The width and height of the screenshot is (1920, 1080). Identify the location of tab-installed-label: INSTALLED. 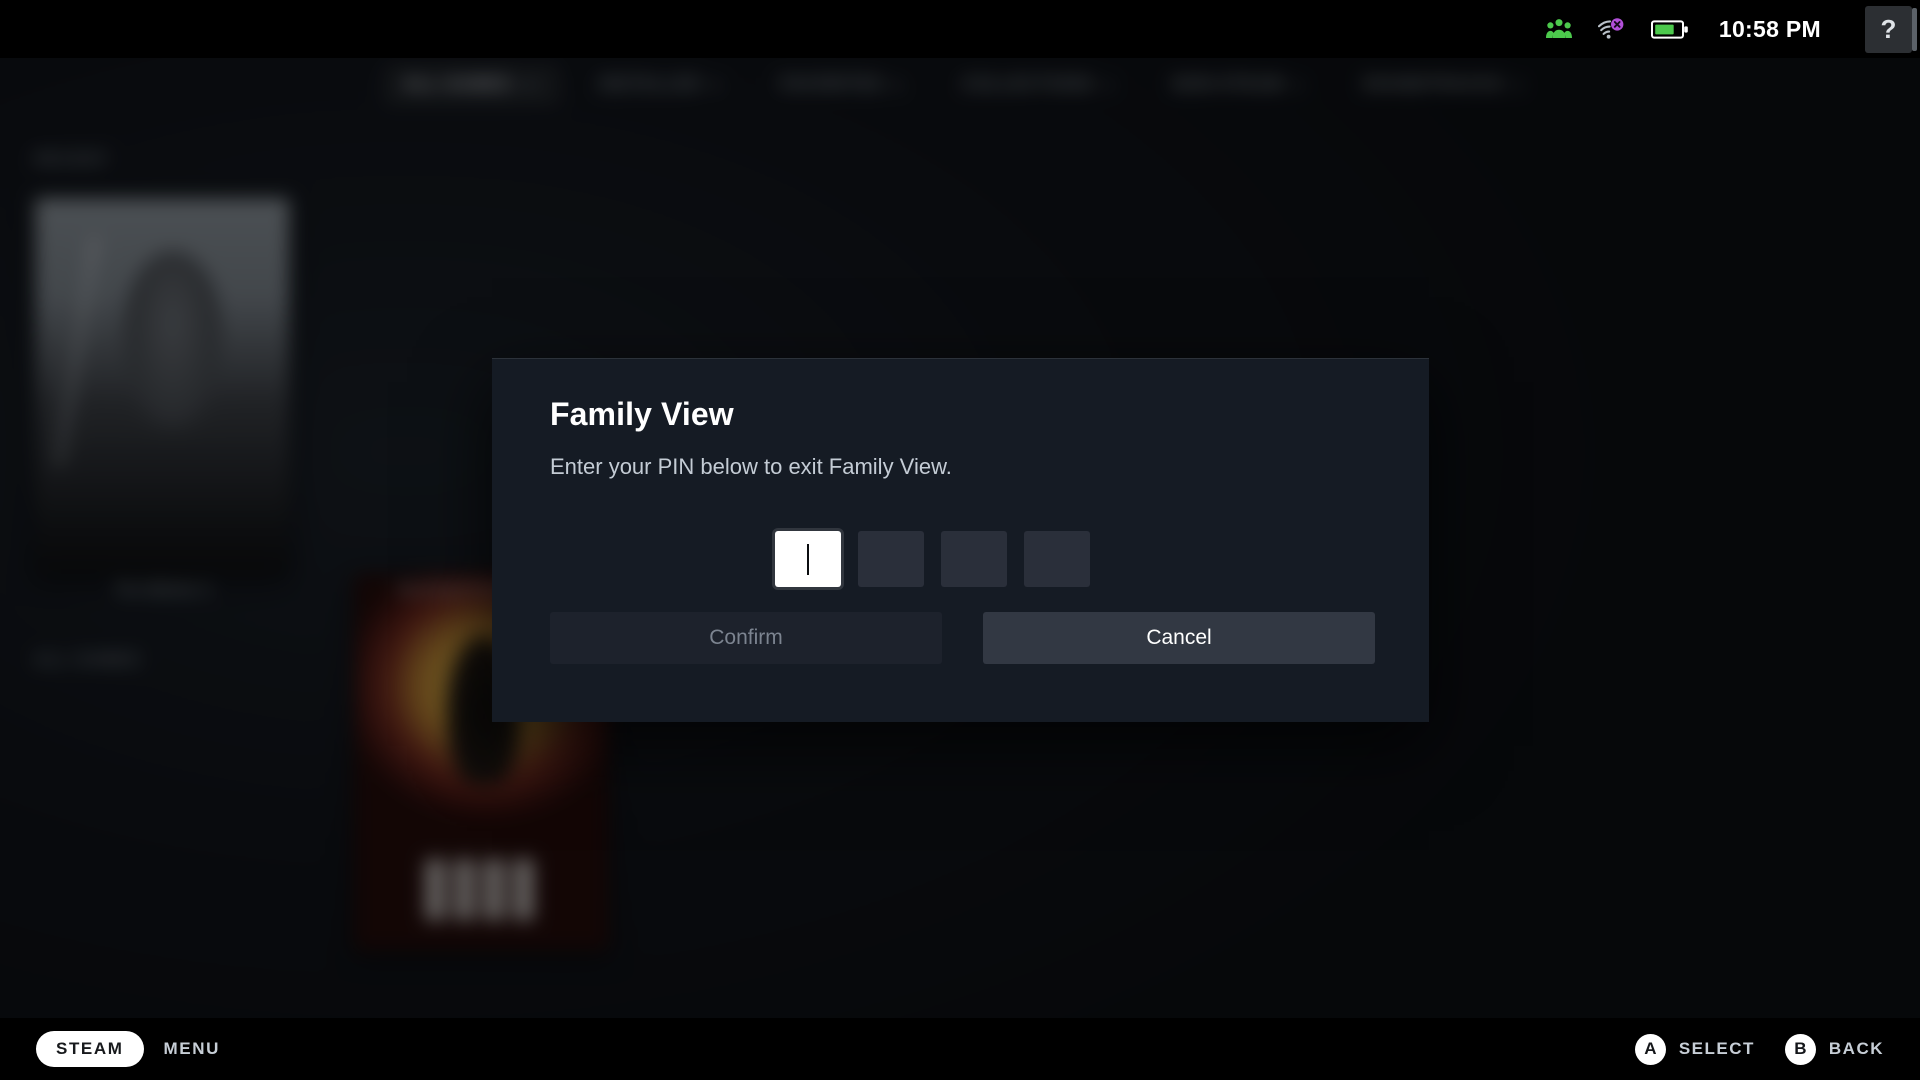
(650, 84).